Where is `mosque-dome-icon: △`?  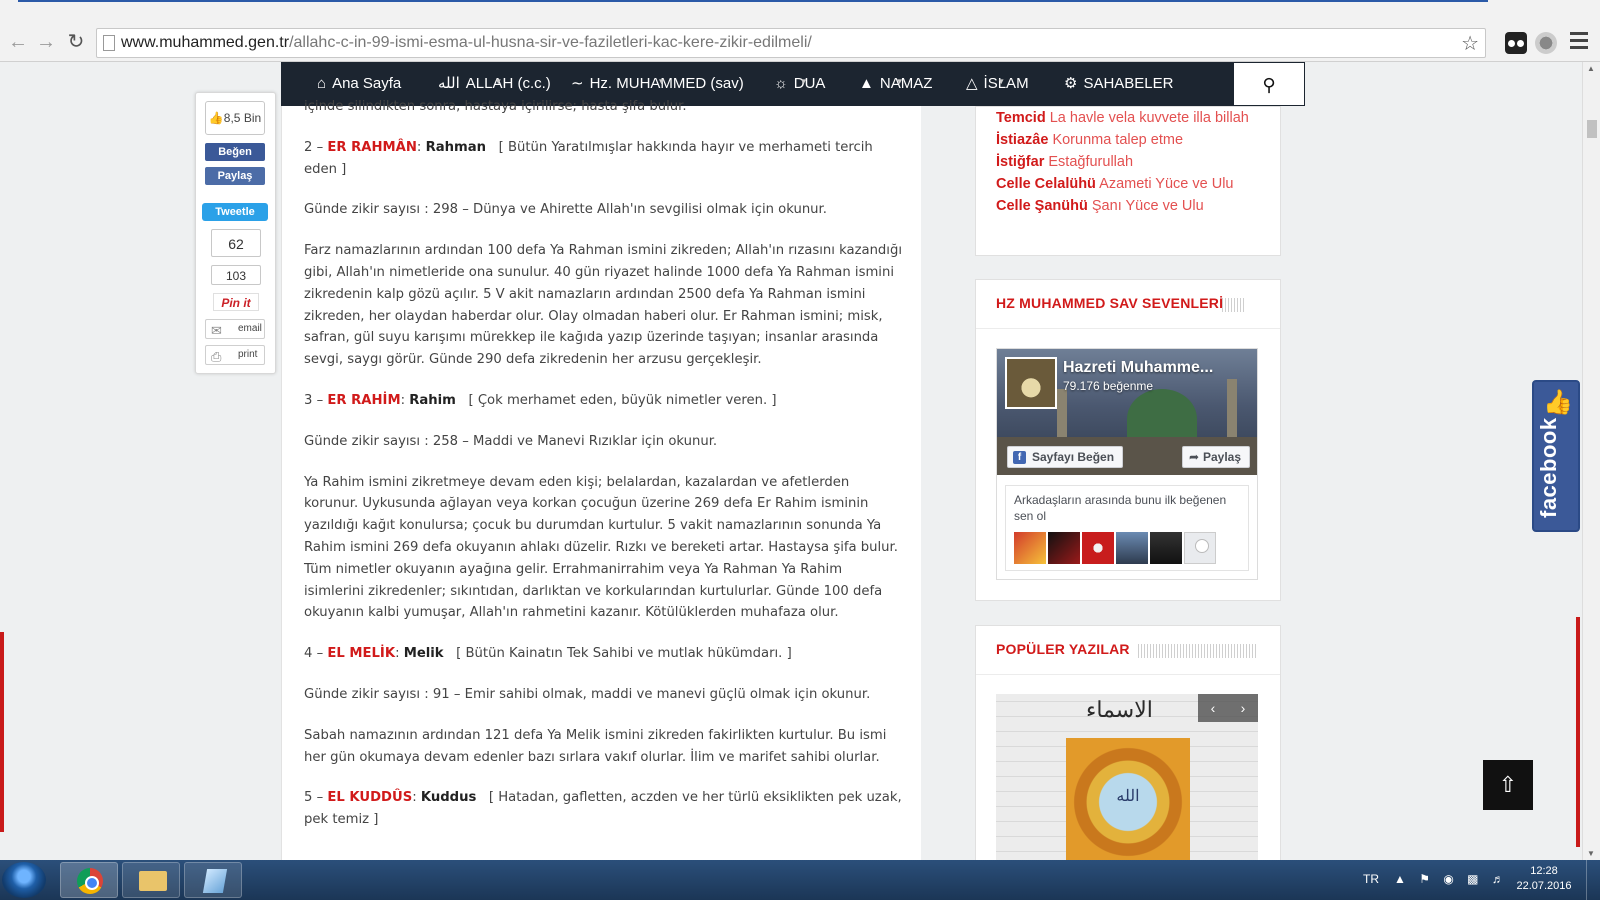 mosque-dome-icon: △ is located at coordinates (972, 83).